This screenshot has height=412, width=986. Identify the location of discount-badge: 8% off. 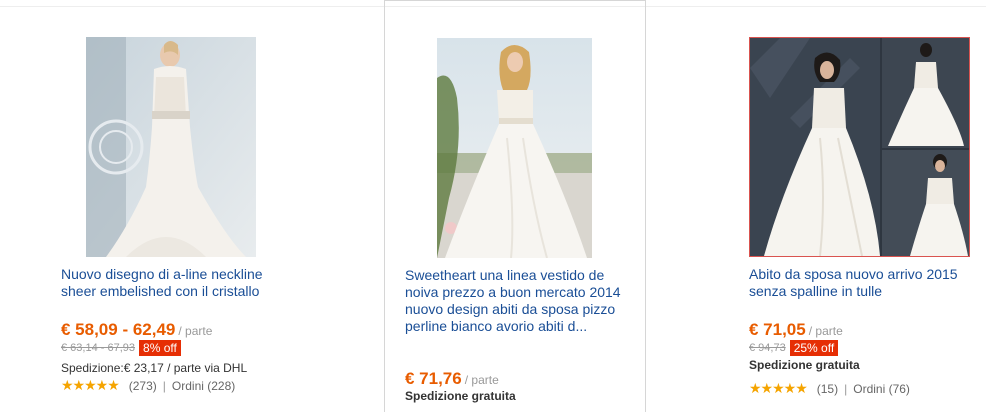
(160, 348).